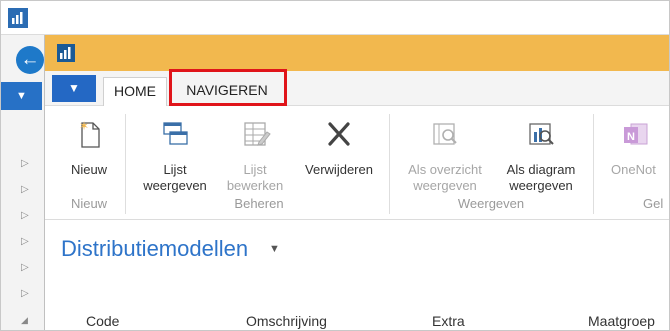 Image resolution: width=670 pixels, height=331 pixels. Describe the element at coordinates (286, 321) in the screenshot. I see `column-header-omschrijving: Omschrijving` at that location.